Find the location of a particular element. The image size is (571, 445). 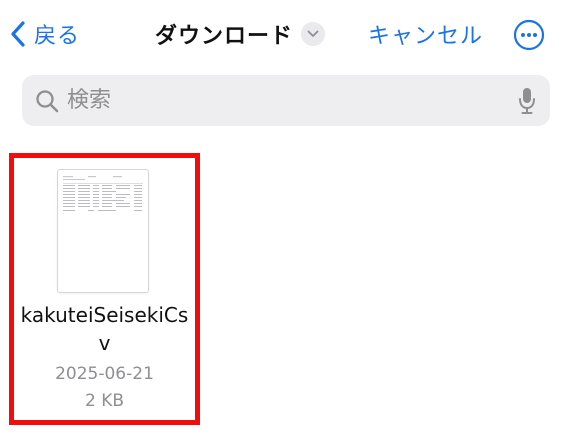

file-name: kakuteiSeisekiCsv is located at coordinates (104, 329).